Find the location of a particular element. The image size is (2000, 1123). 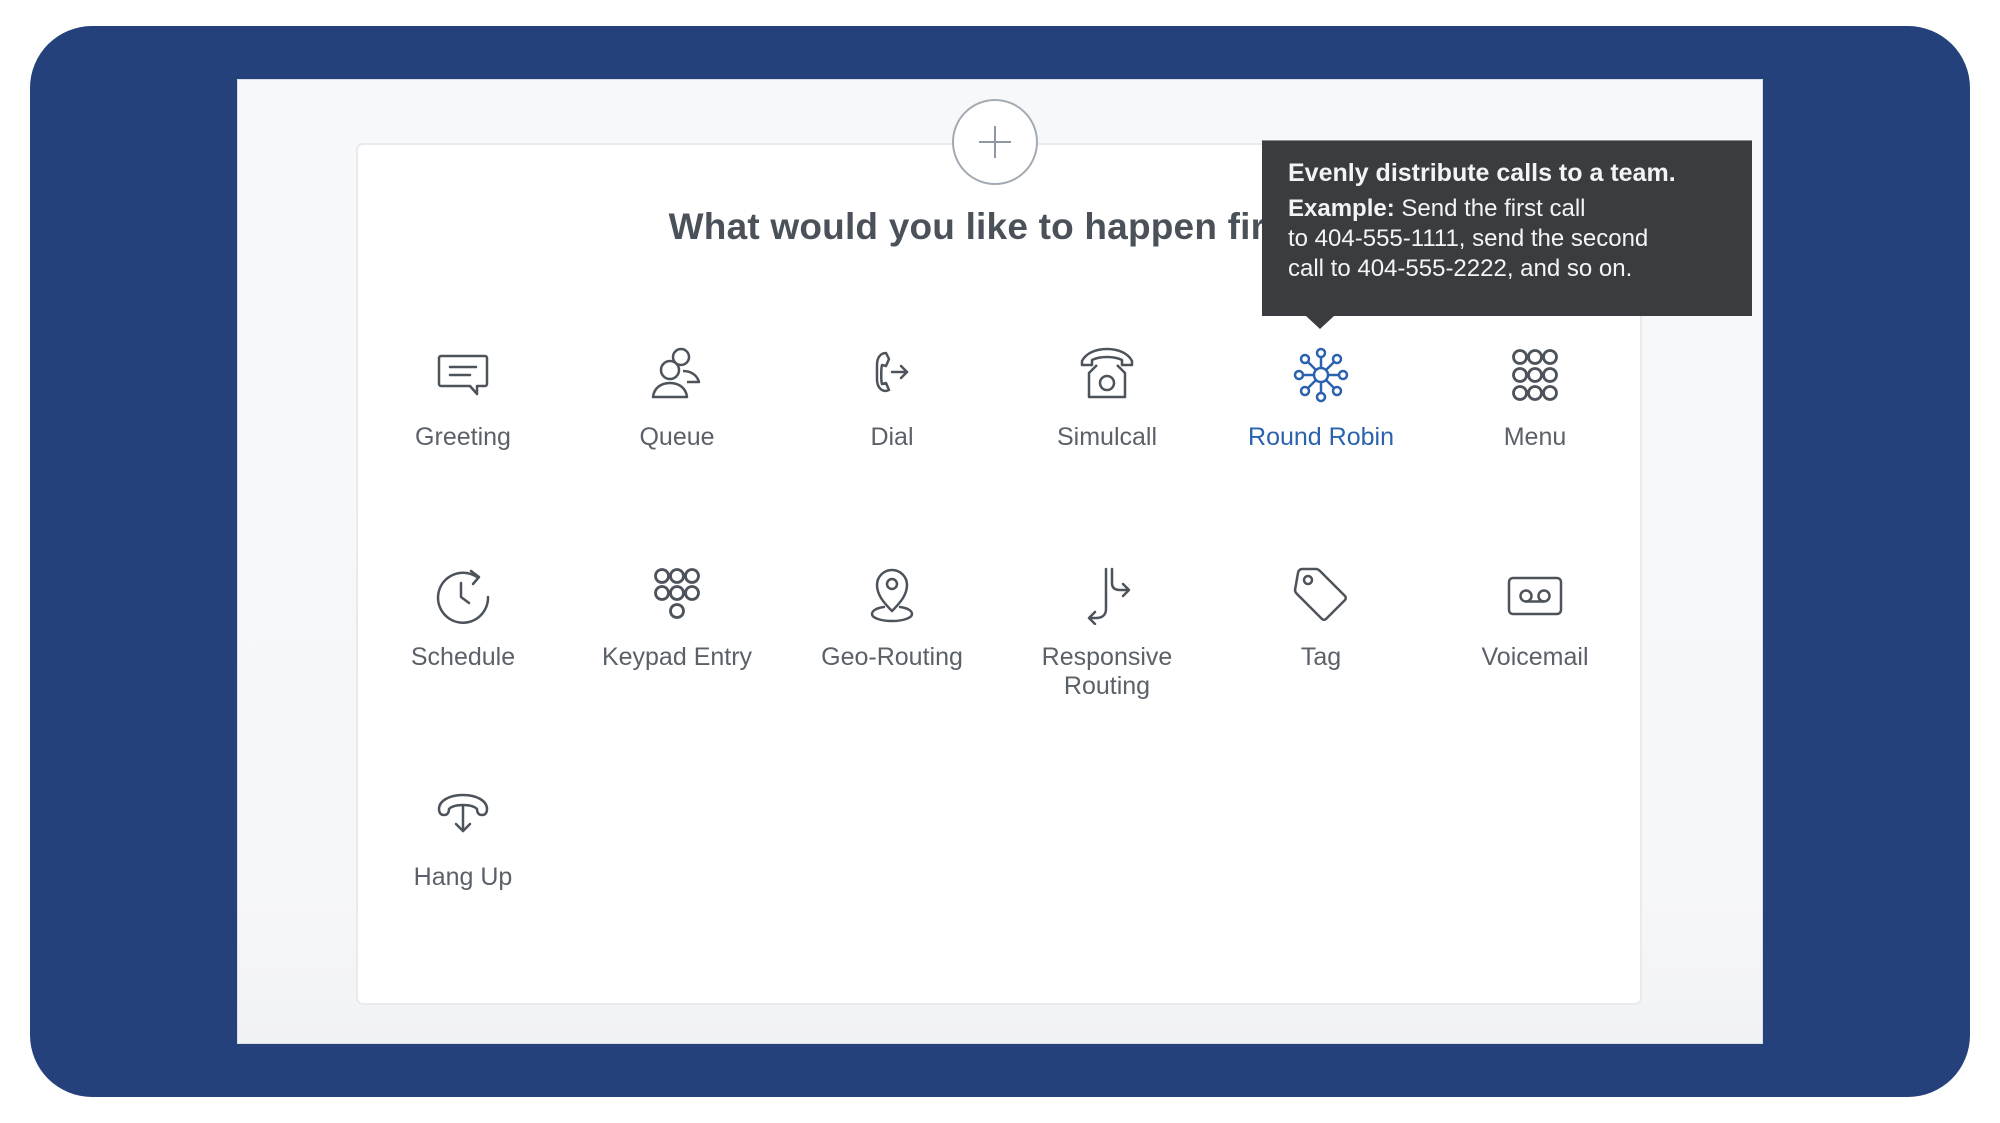

option-label: Geo-Routing is located at coordinates (892, 657).